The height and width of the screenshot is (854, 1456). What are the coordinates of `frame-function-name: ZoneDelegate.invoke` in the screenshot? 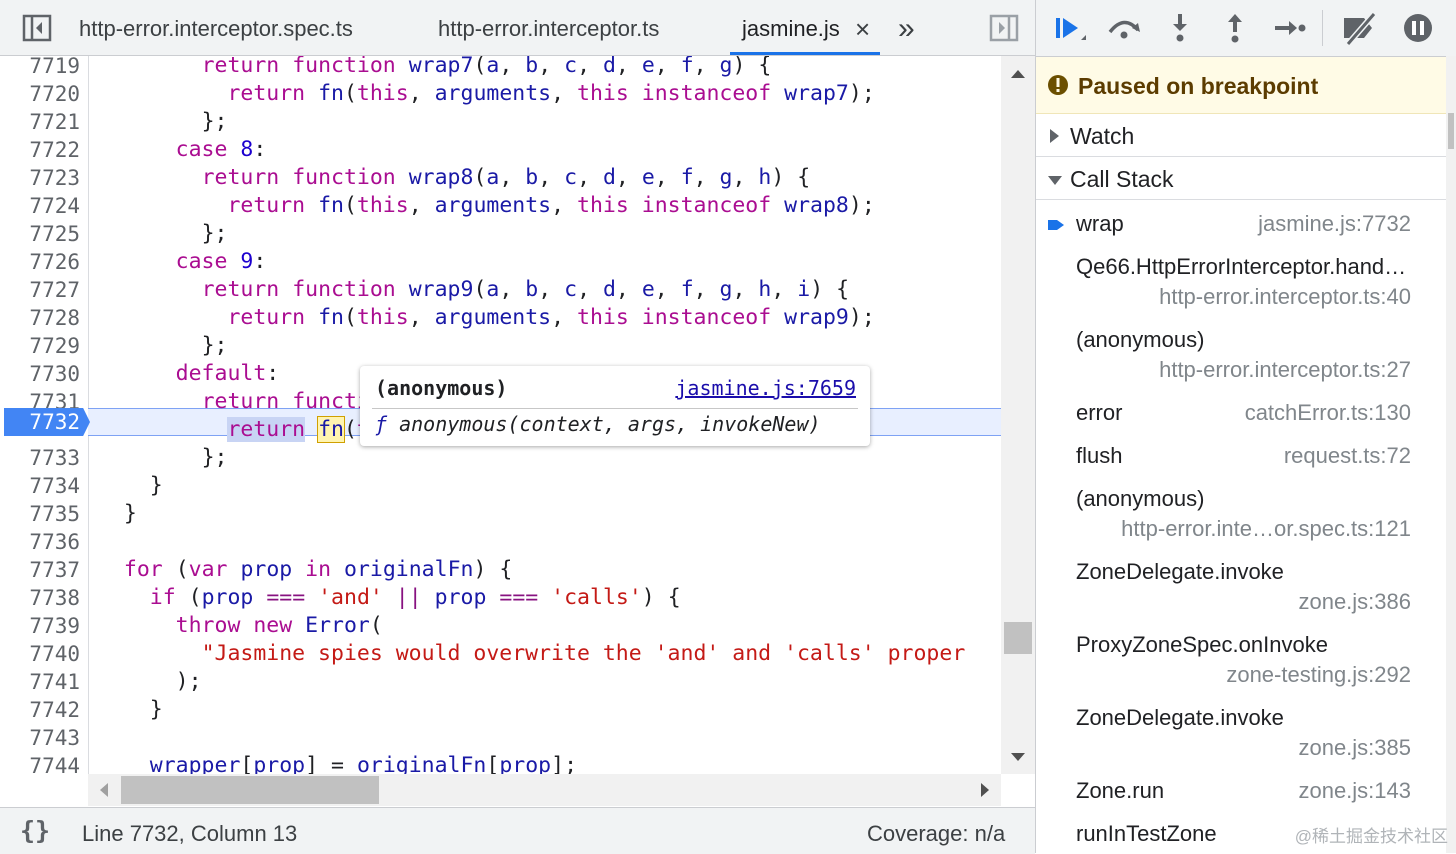 It's located at (1180, 571).